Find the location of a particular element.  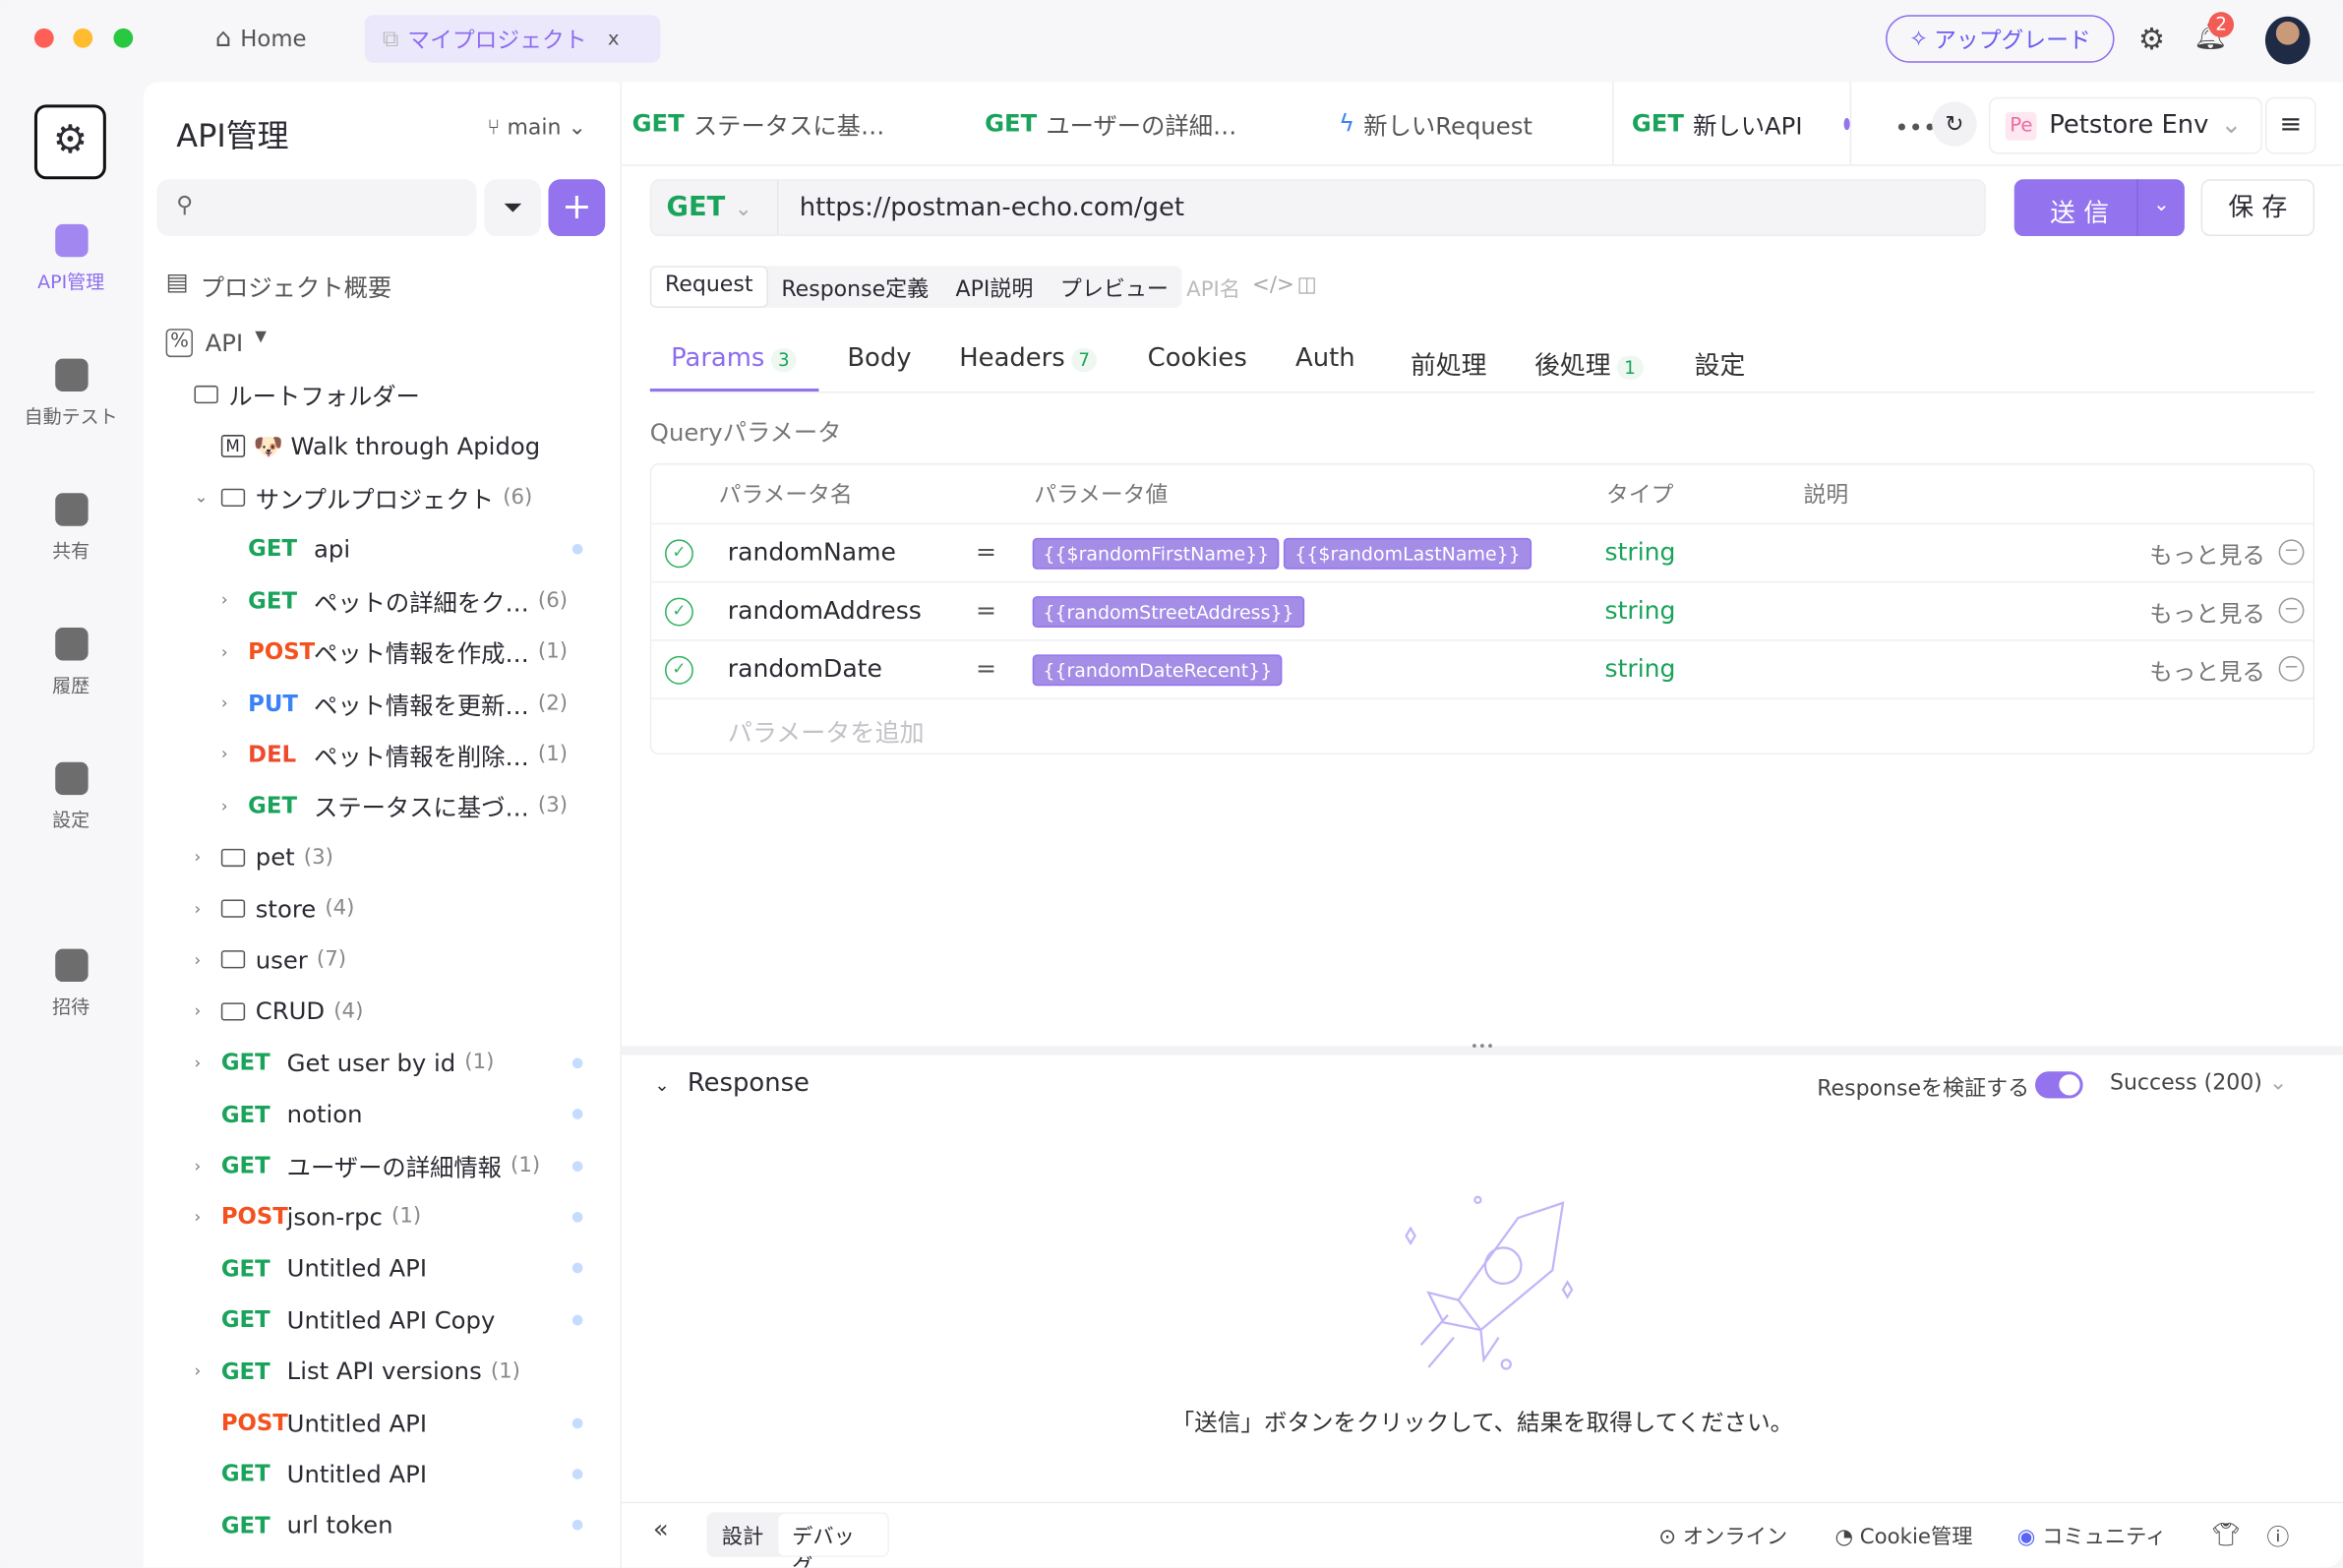

mode-tab: API説明 is located at coordinates (995, 287).